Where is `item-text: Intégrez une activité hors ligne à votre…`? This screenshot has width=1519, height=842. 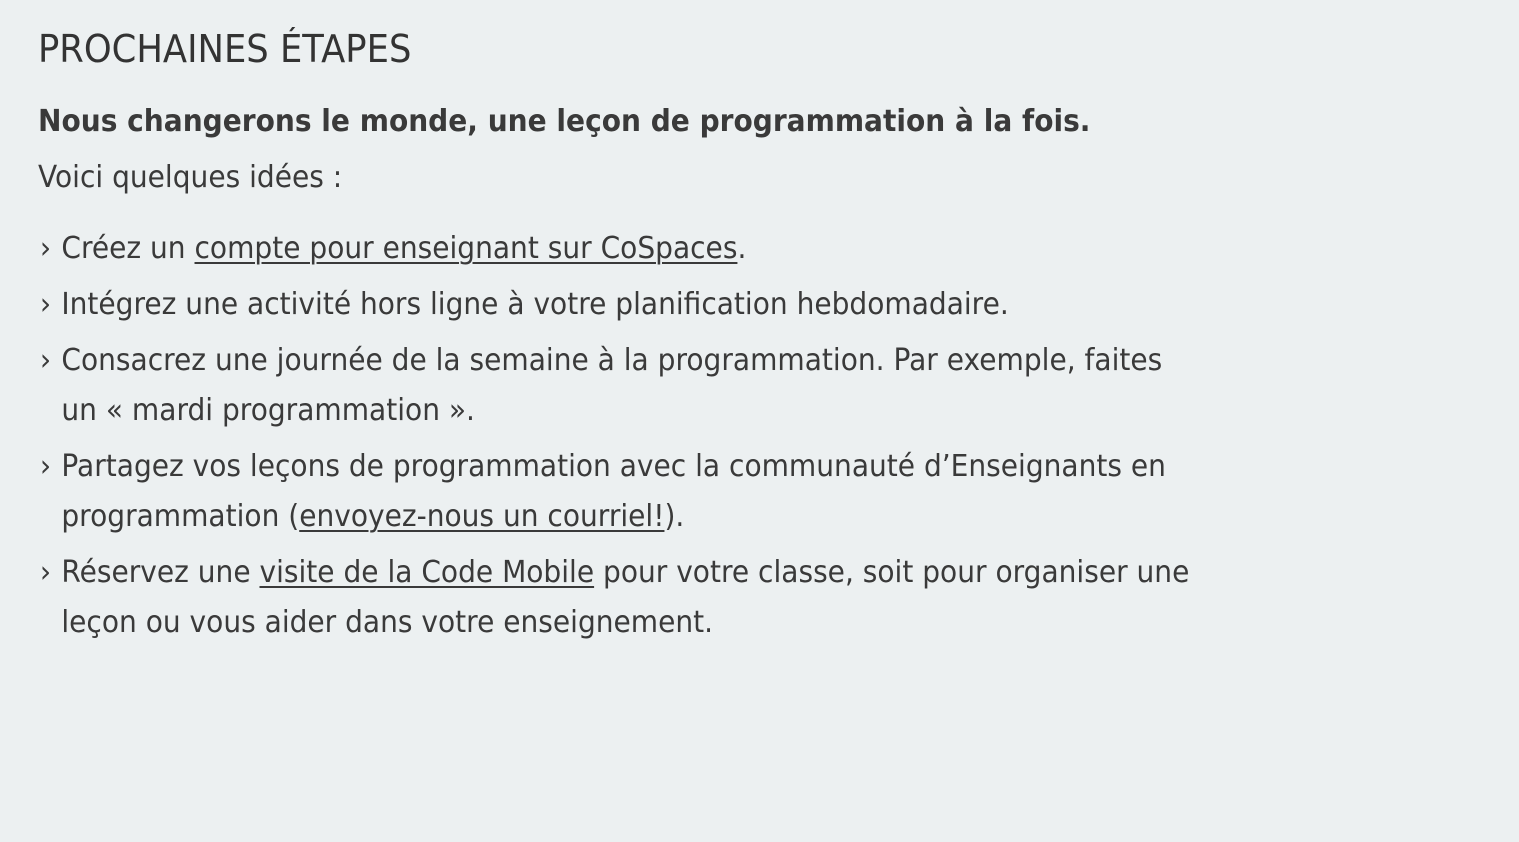 item-text: Intégrez une activité hors ligne à votre… is located at coordinates (535, 304).